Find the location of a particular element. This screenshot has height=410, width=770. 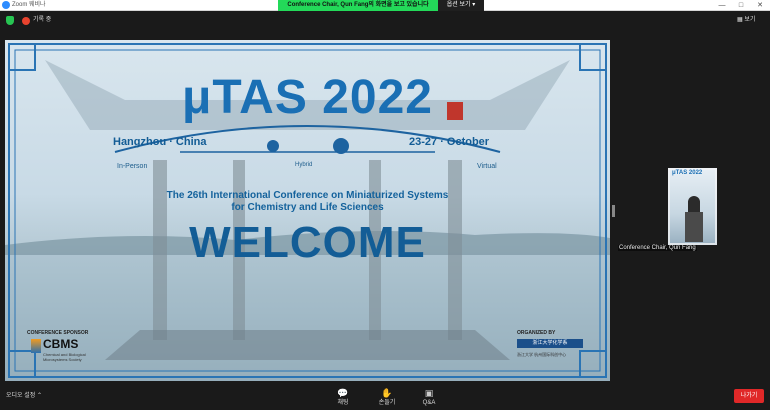

audio-settings-button: 오디오 설정 ⌃ is located at coordinates (24, 396).